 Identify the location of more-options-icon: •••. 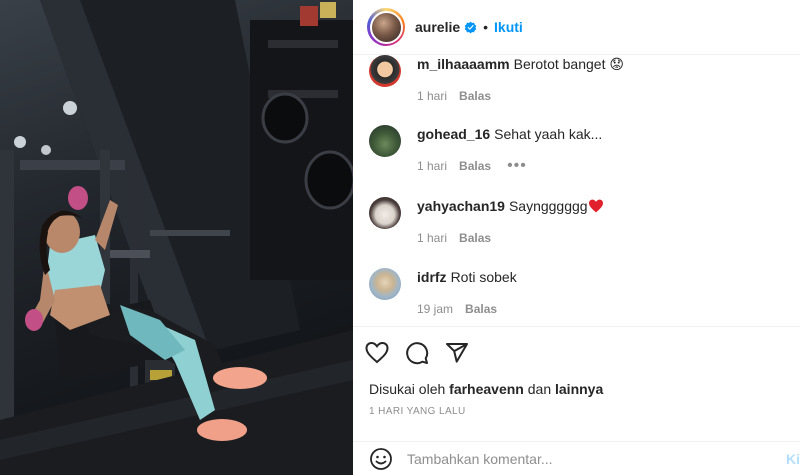
(517, 166).